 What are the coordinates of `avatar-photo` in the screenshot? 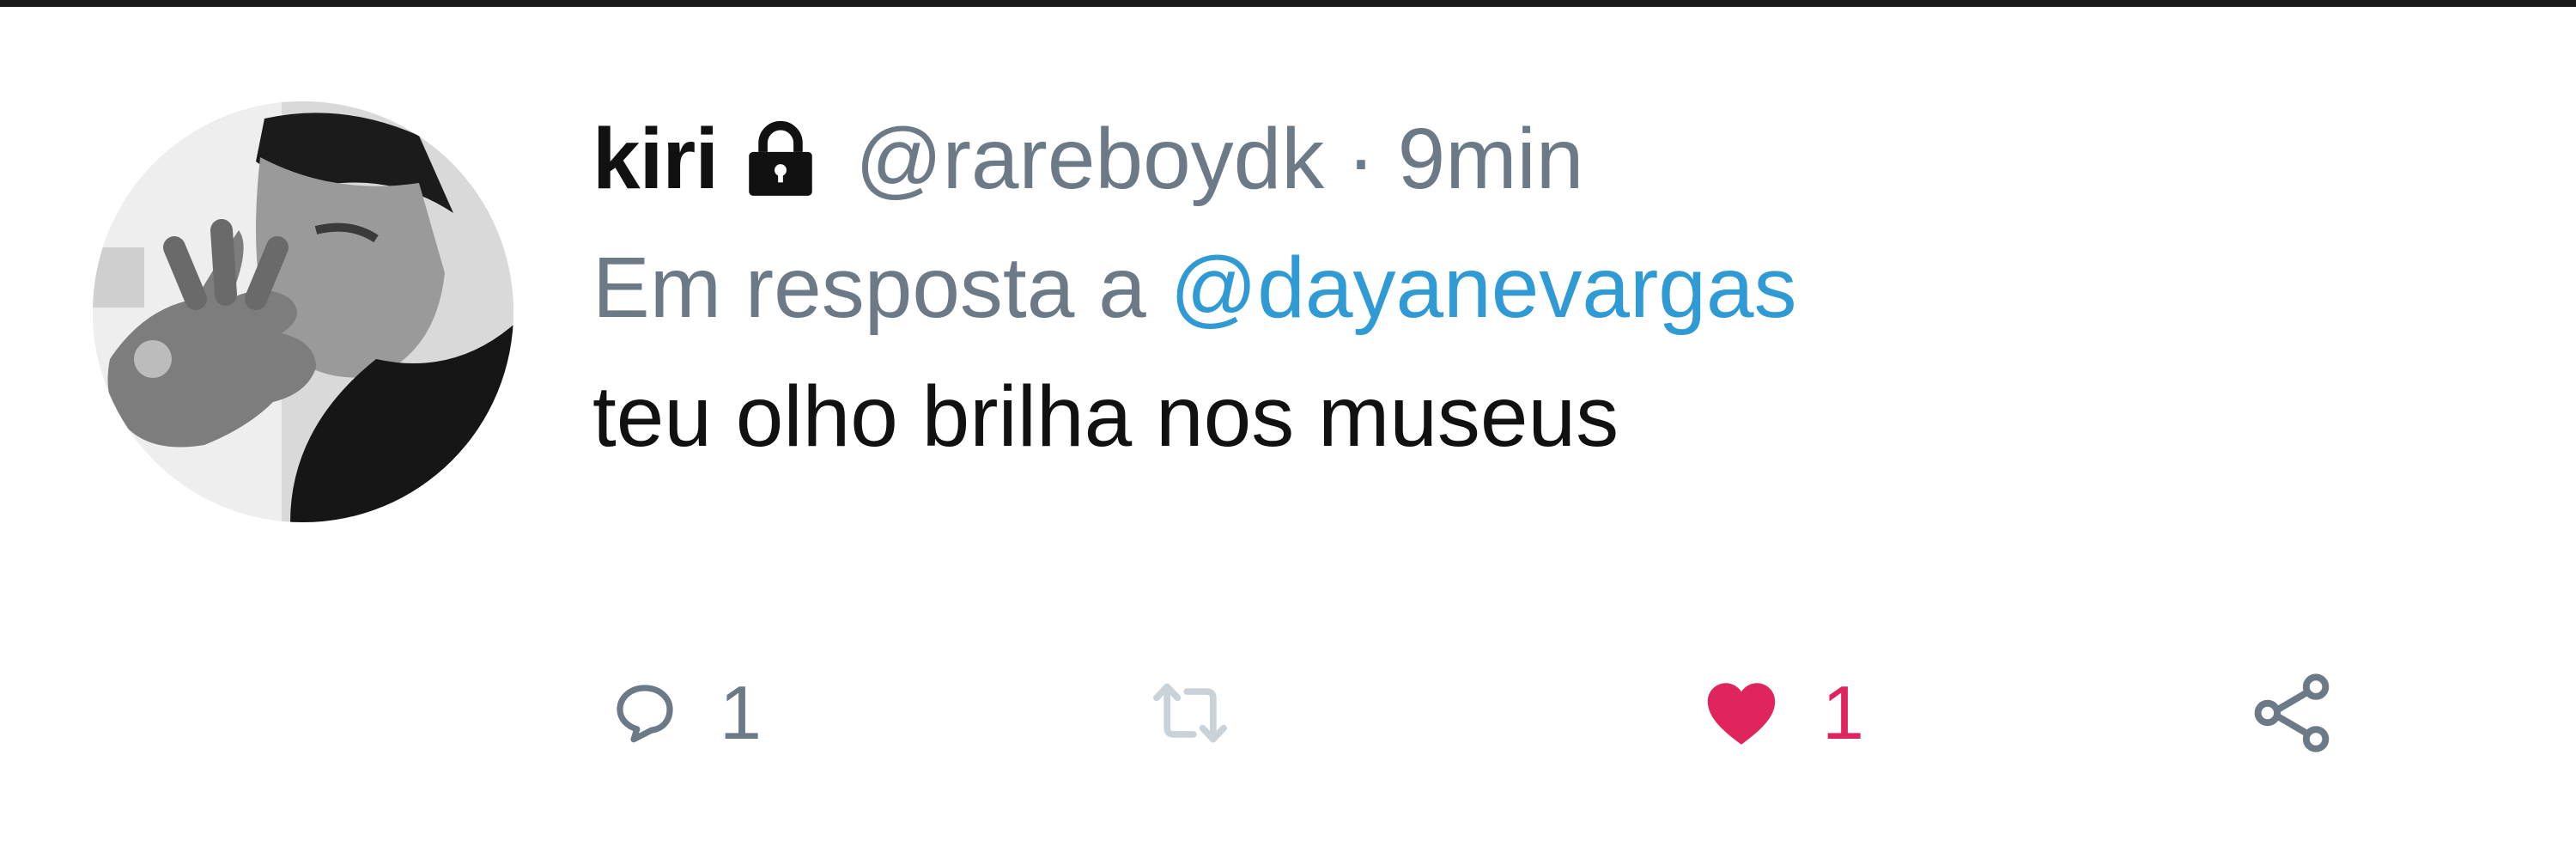 It's located at (303, 311).